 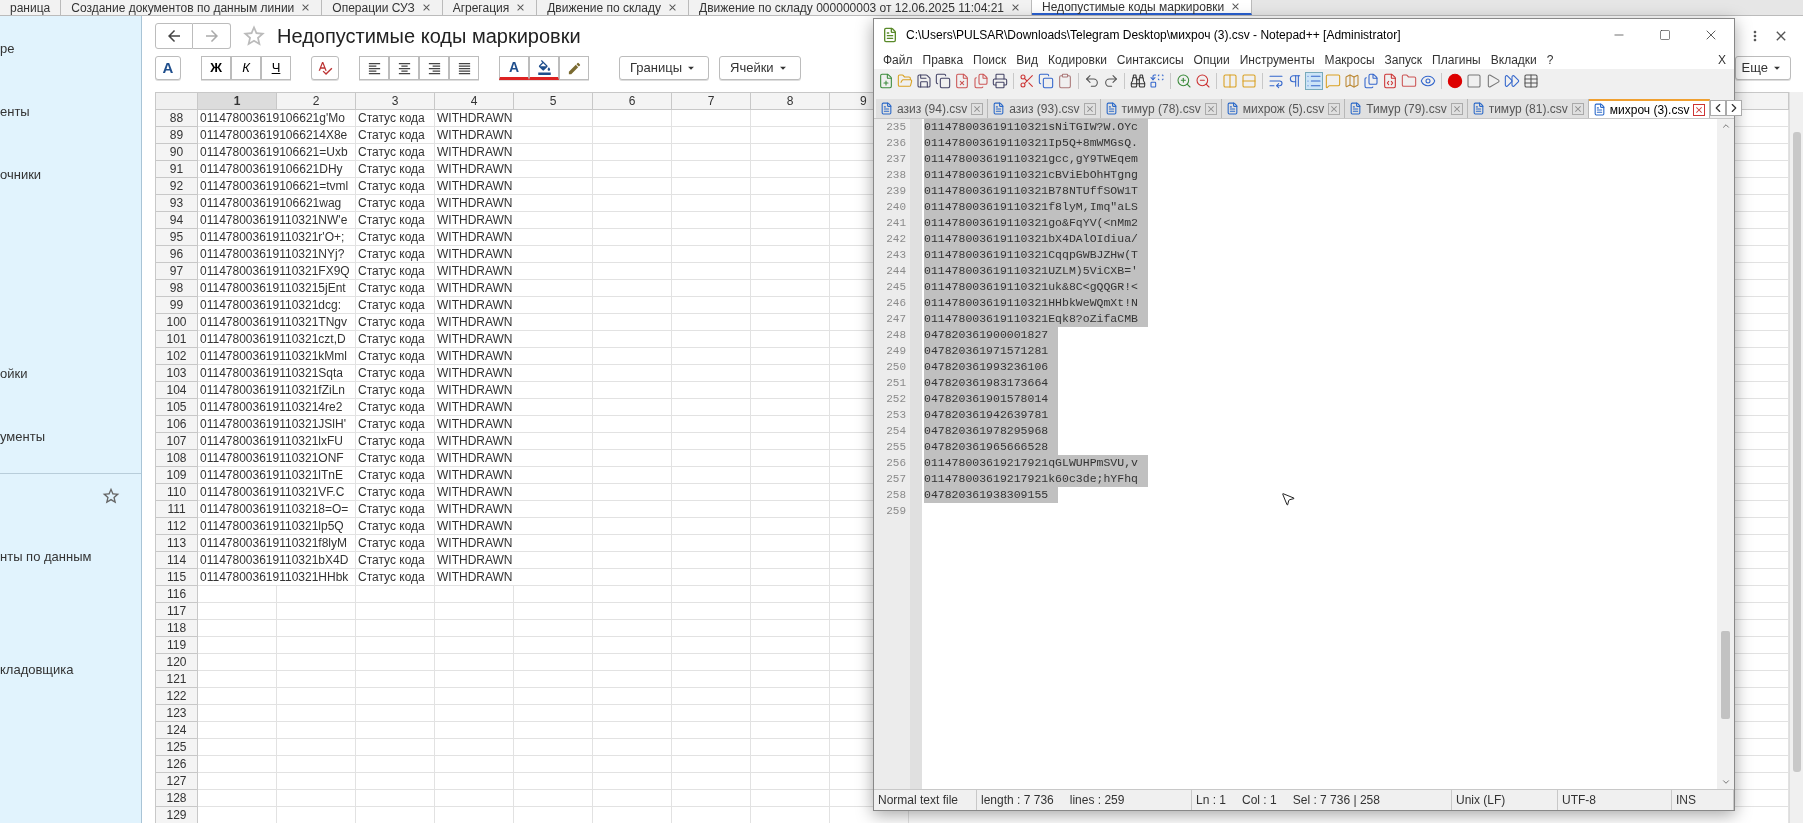 What do you see at coordinates (1722, 60) in the screenshot?
I see `close-document-button: X` at bounding box center [1722, 60].